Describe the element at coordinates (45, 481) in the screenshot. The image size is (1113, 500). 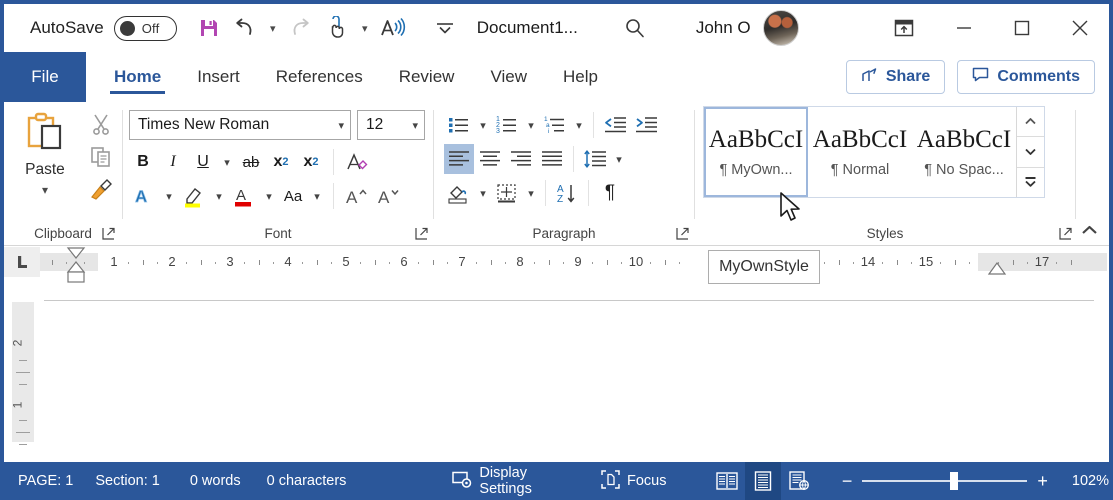
I see `status-page: PAGE: 1` at that location.